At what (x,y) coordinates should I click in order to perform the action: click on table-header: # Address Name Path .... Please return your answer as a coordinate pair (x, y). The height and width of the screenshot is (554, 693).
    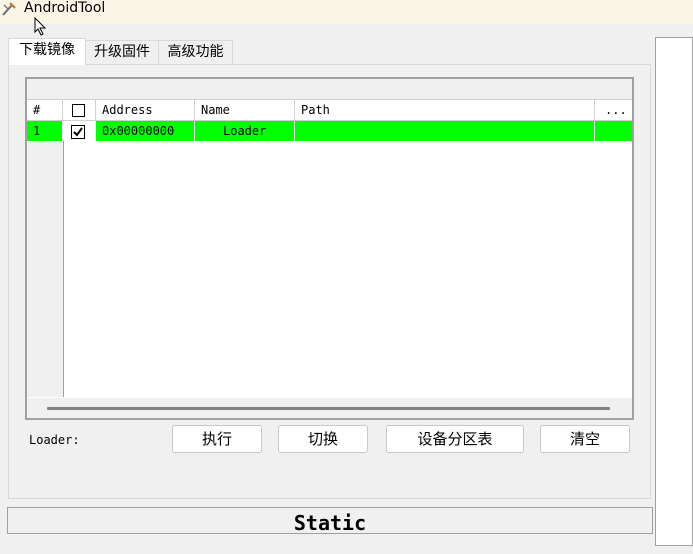
    Looking at the image, I should click on (329, 110).